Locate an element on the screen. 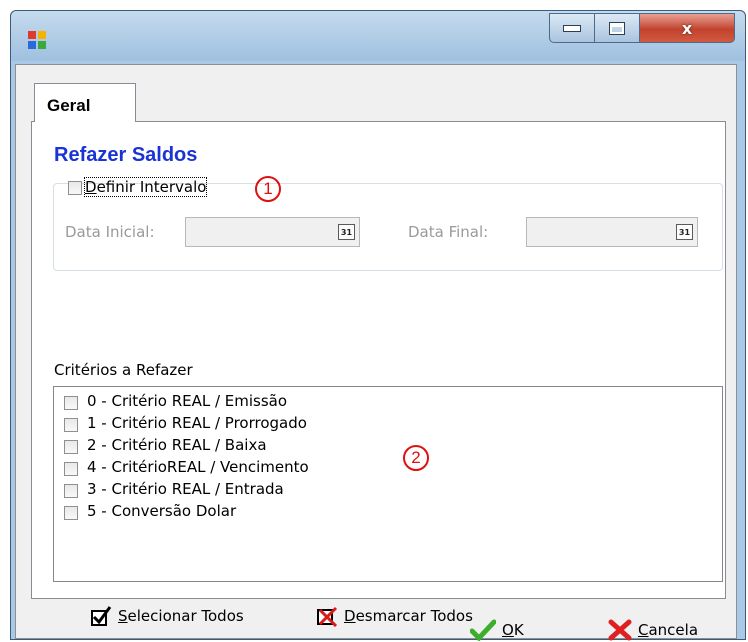 The image size is (748, 642). close-button: x is located at coordinates (687, 28).